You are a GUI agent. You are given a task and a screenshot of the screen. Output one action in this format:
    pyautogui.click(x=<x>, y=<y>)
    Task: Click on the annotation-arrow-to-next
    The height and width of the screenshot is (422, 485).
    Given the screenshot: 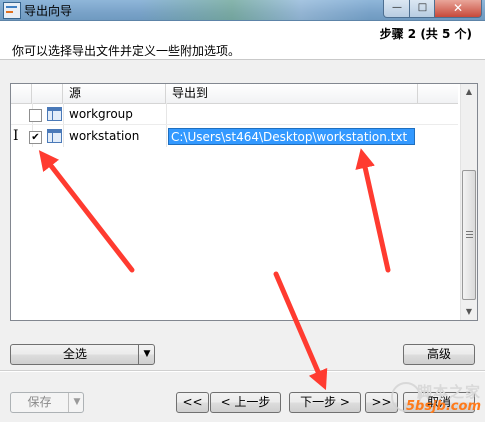 What is the action you would take?
    pyautogui.click(x=300, y=331)
    